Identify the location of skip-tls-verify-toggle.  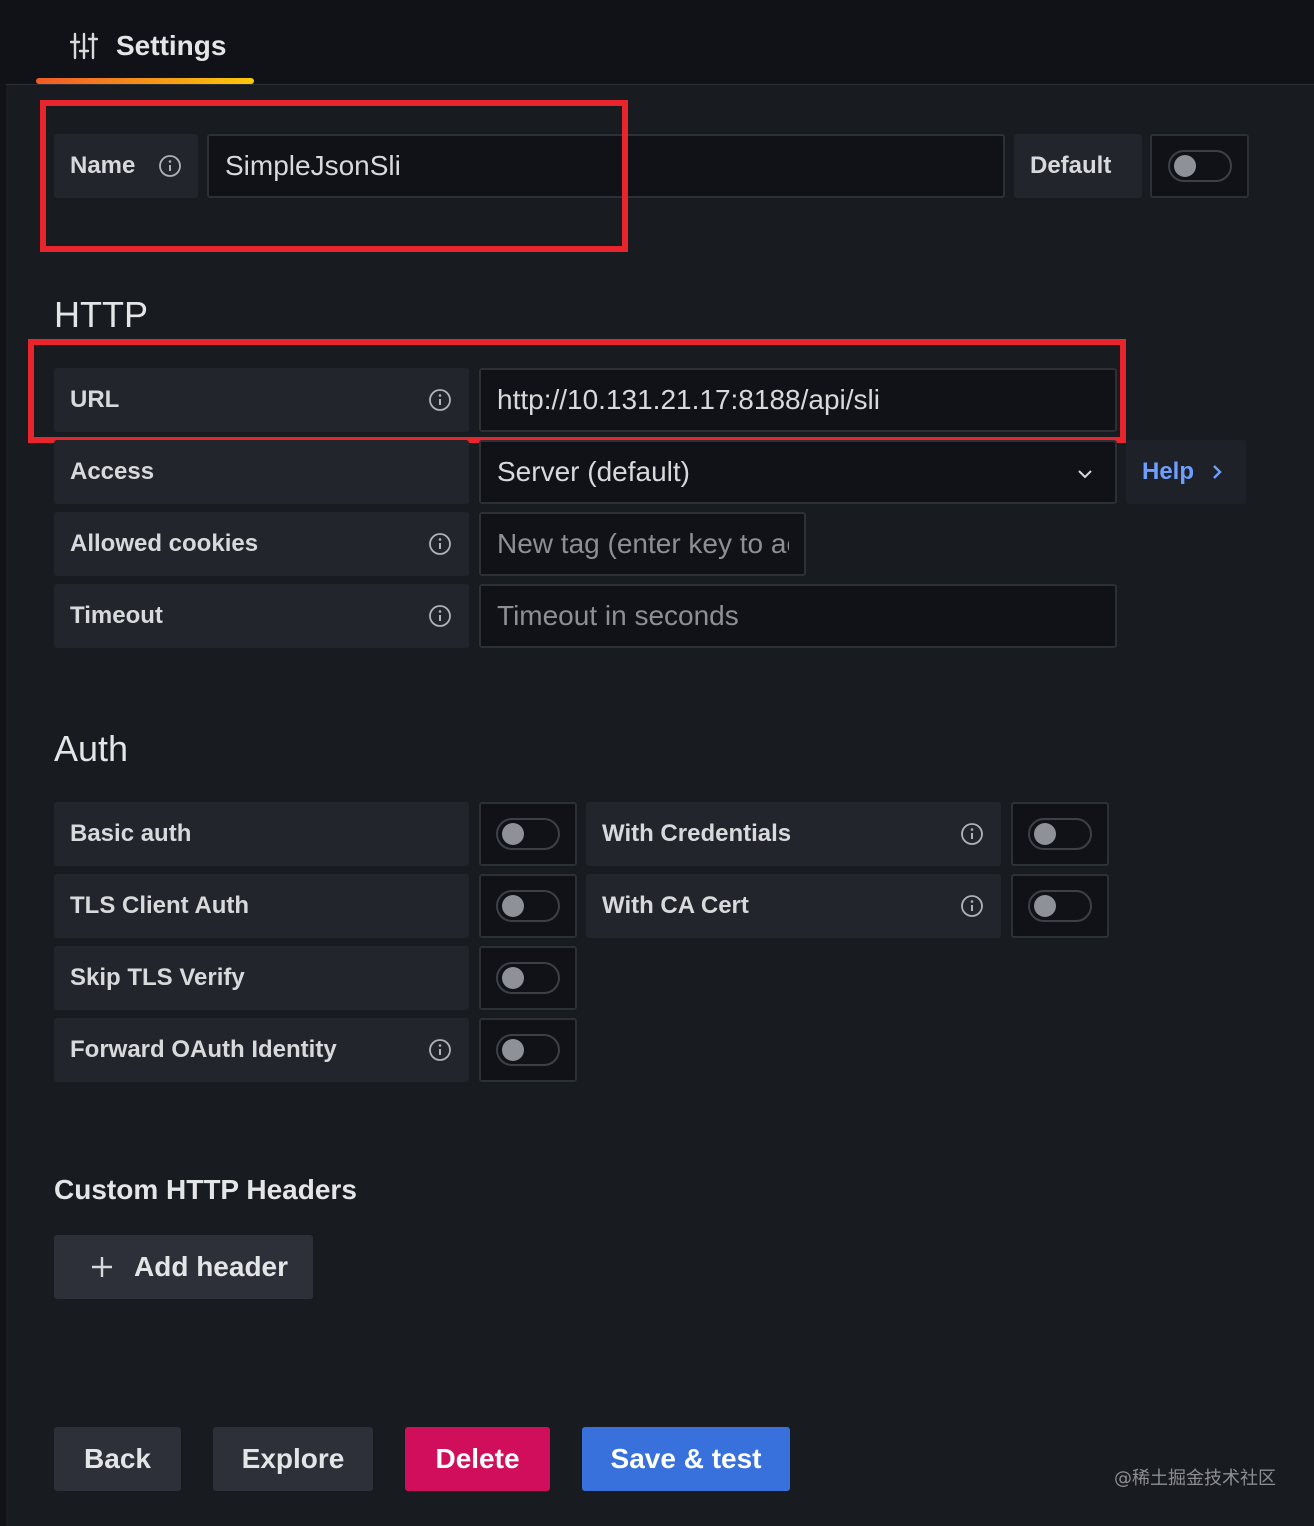
(528, 978).